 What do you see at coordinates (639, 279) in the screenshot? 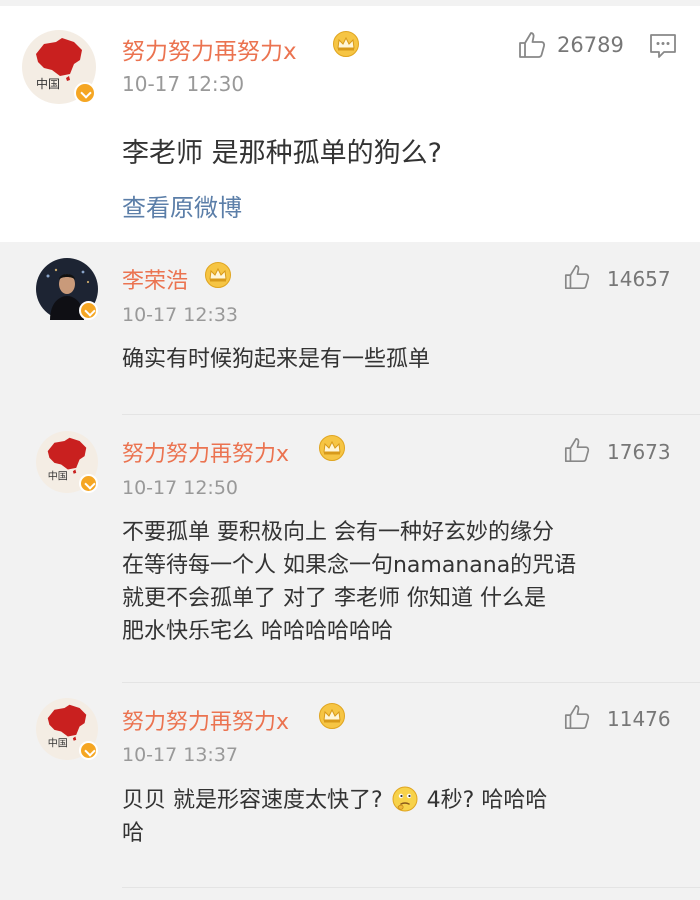
I see `like-count: 14657` at bounding box center [639, 279].